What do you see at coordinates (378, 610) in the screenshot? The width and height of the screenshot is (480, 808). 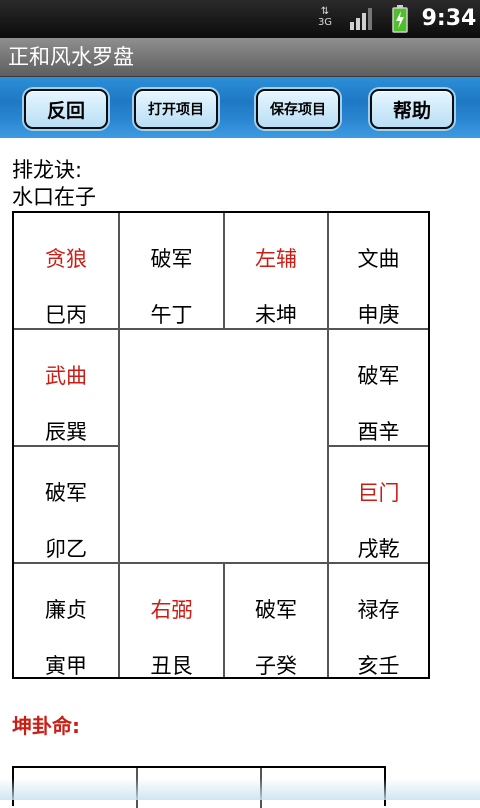 I see `star-name: 禄存` at bounding box center [378, 610].